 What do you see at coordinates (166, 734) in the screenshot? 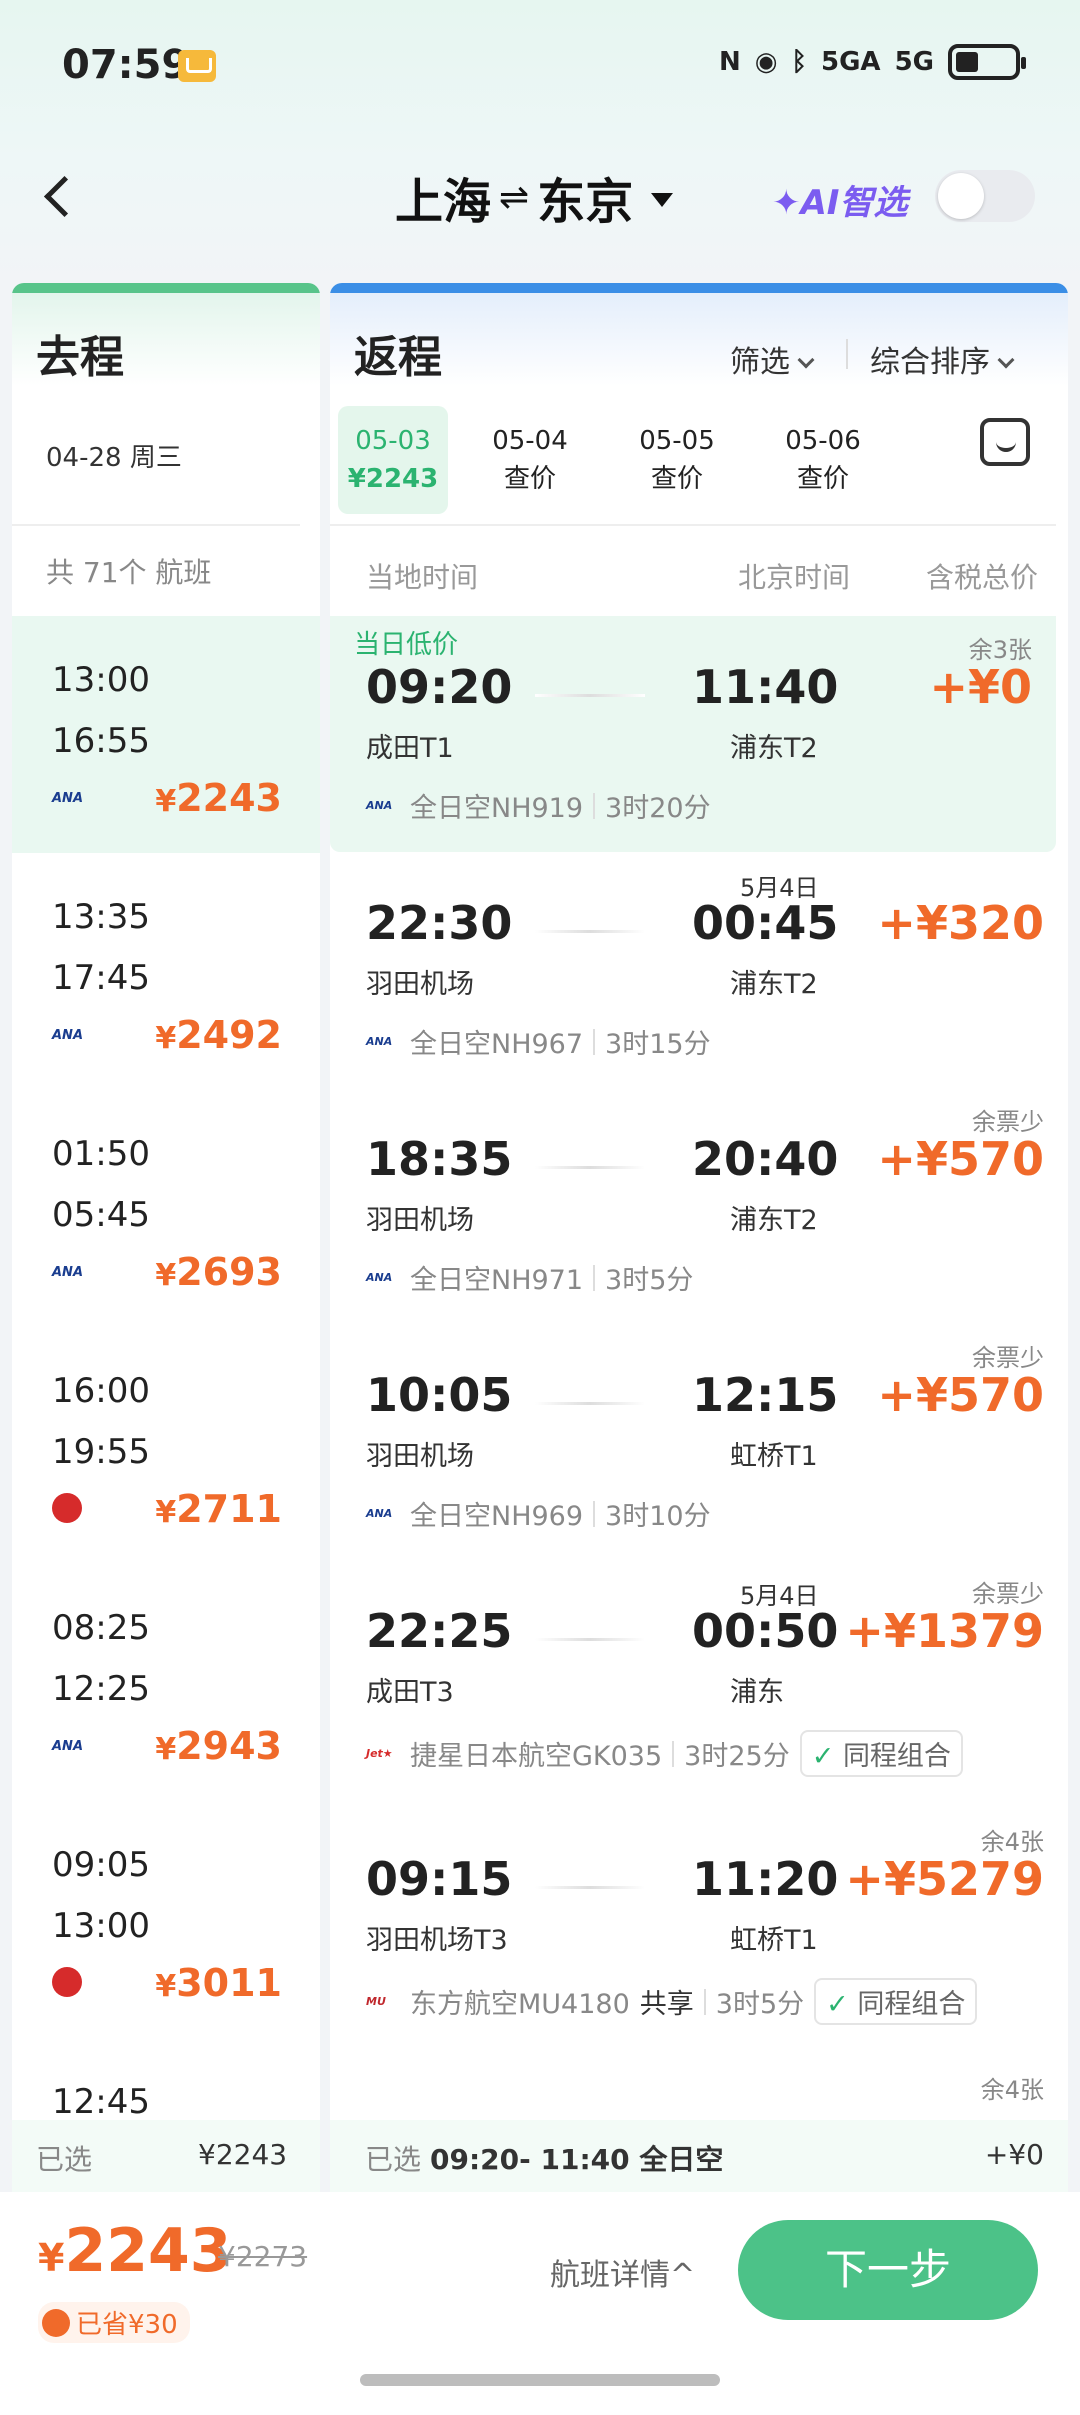
I see `outbound-flight-item: 13:00 16:55 ANA ¥2243` at bounding box center [166, 734].